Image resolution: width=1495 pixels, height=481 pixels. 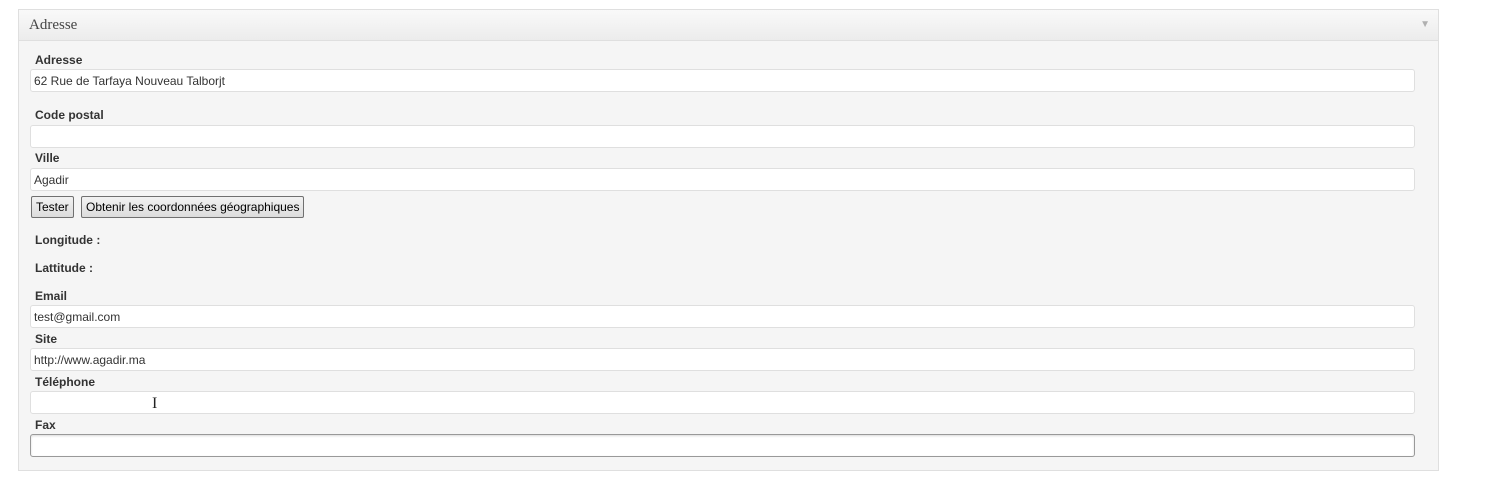 I want to click on ville-label: Ville, so click(x=47, y=158).